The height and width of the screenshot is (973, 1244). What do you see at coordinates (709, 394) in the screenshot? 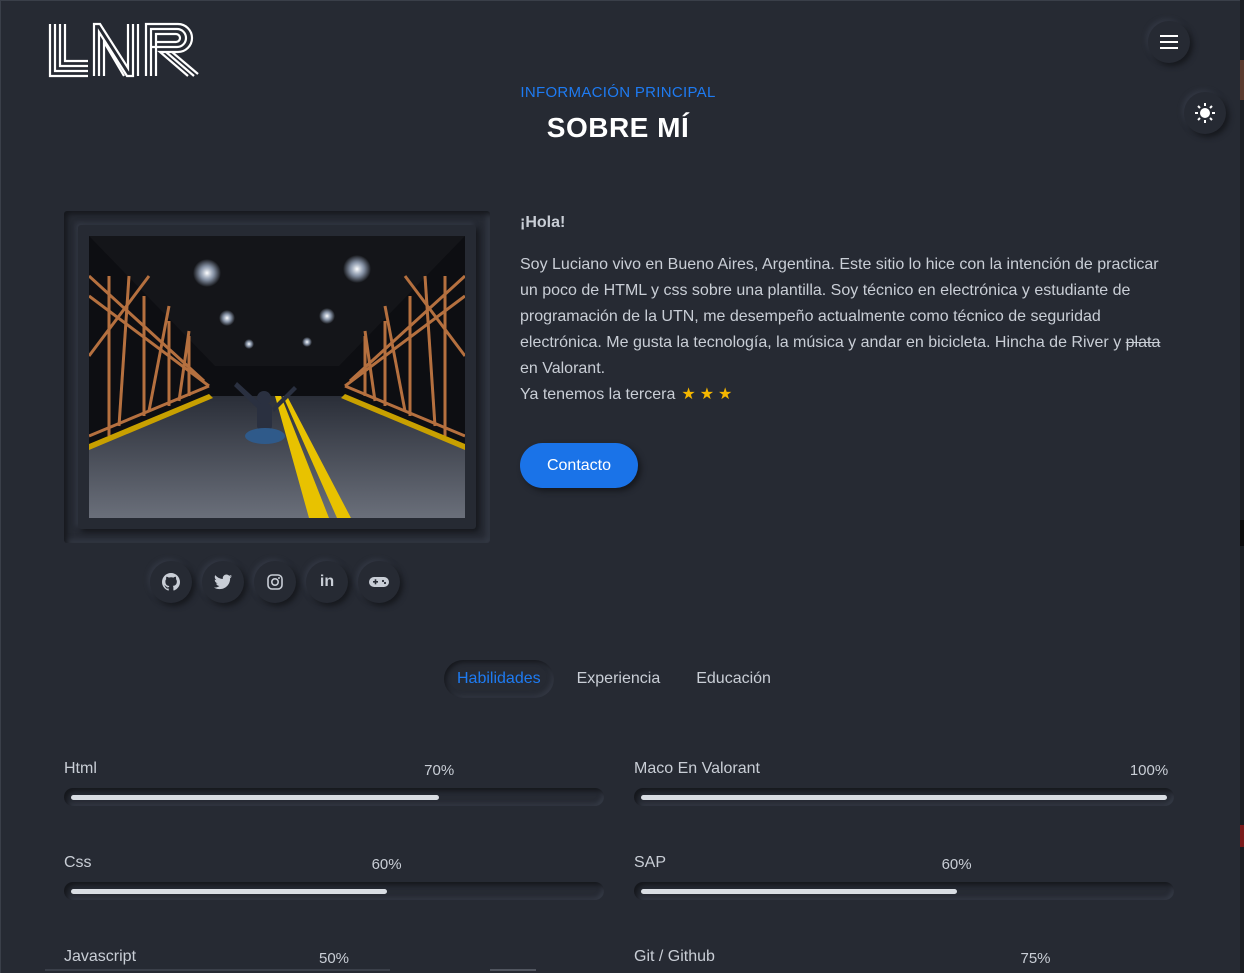
I see `star-icons: ★★★` at bounding box center [709, 394].